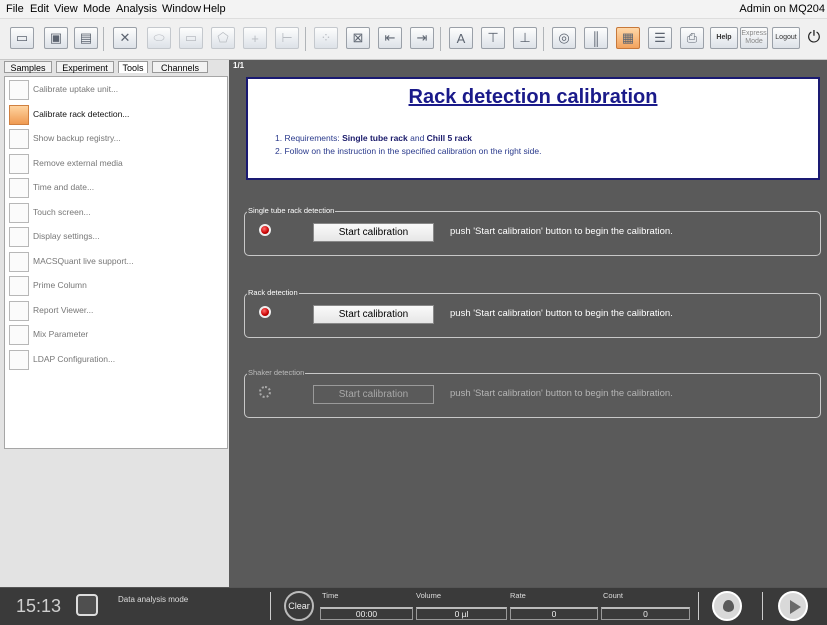 This screenshot has width=827, height=625. What do you see at coordinates (309, 138) in the screenshot?
I see `requirements-prefix: 1. Requirements:` at bounding box center [309, 138].